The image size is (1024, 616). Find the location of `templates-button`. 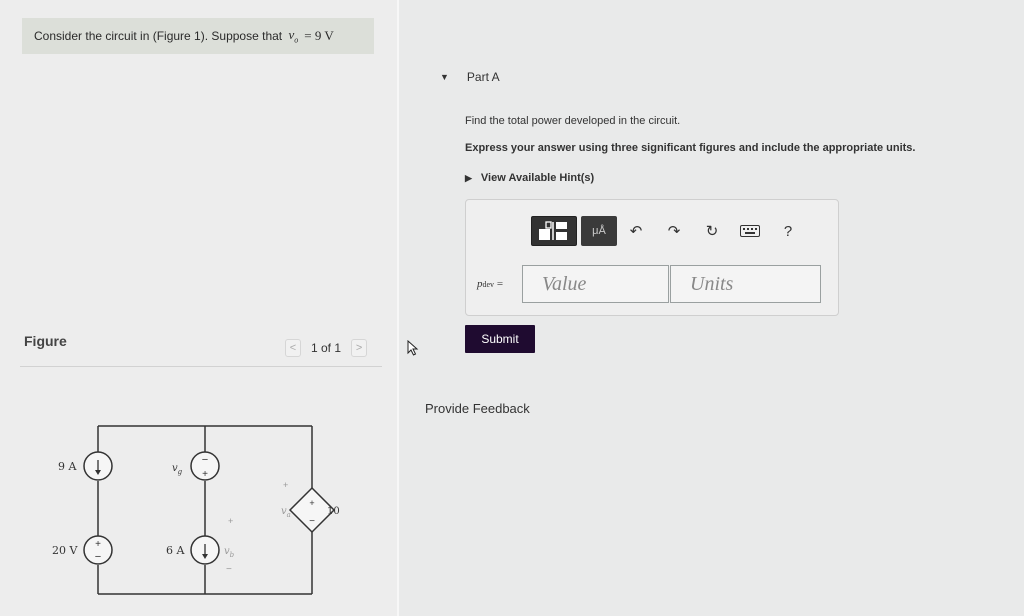

templates-button is located at coordinates (554, 231).